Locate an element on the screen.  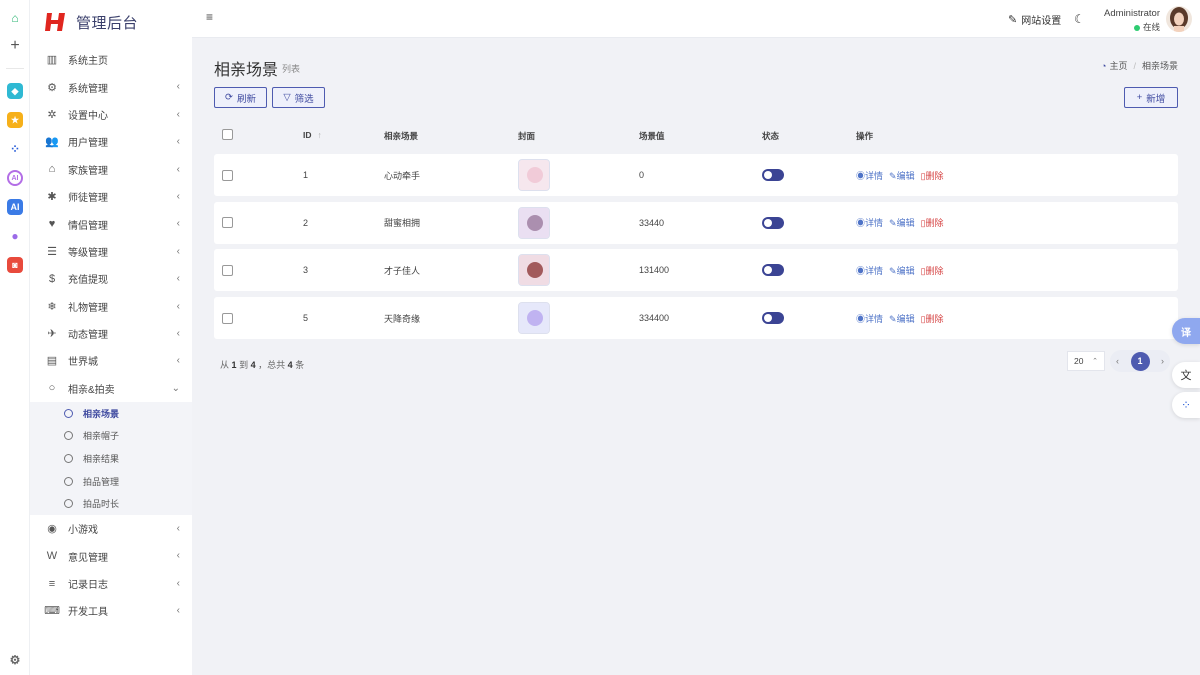
sidebar-item: $ 充值提现 ‹ is located at coordinates (111, 278).